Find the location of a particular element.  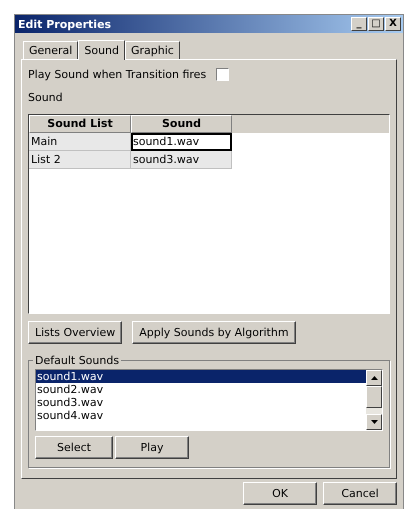

section-label: Sound is located at coordinates (46, 97).